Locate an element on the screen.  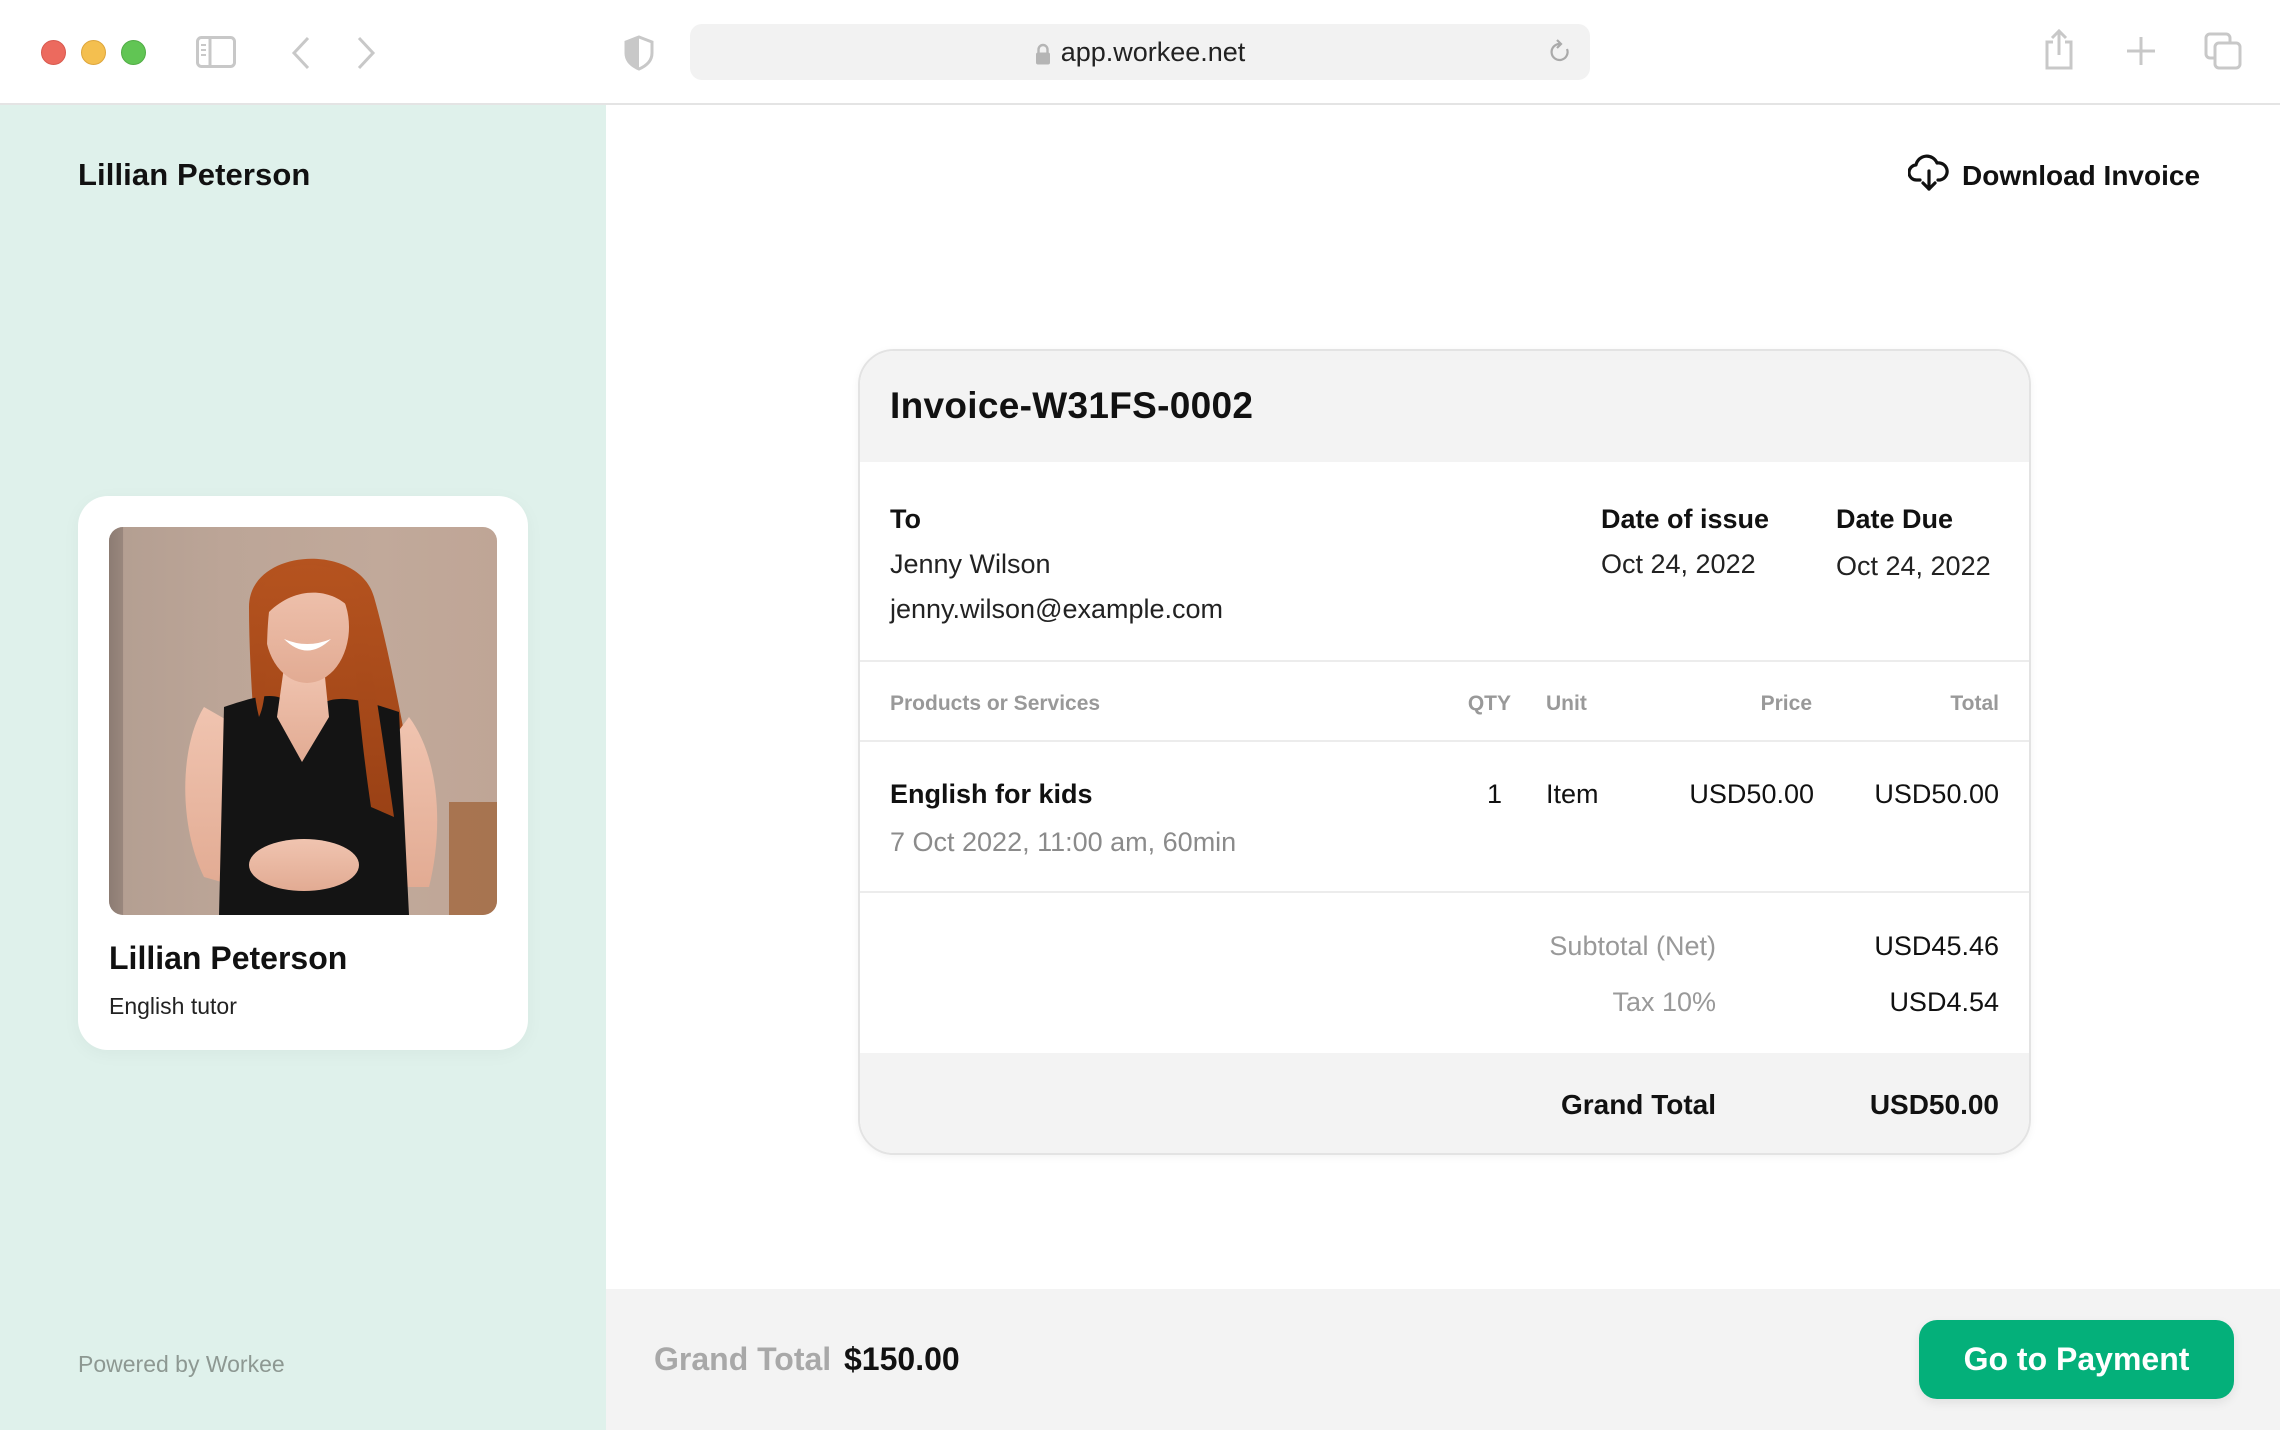
tutor-profile-card: Lillian Peterson English tutor is located at coordinates (303, 773).